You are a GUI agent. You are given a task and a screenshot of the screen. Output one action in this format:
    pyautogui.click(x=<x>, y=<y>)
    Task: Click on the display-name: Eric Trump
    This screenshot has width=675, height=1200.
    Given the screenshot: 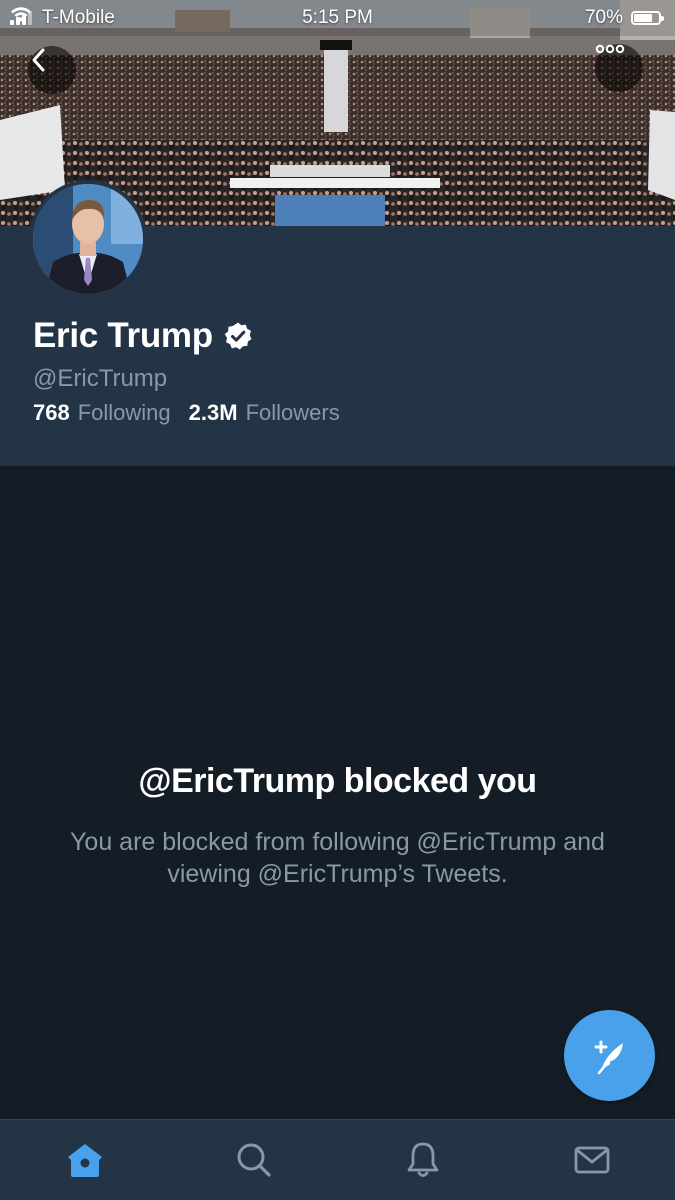 What is the action you would take?
    pyautogui.click(x=123, y=335)
    